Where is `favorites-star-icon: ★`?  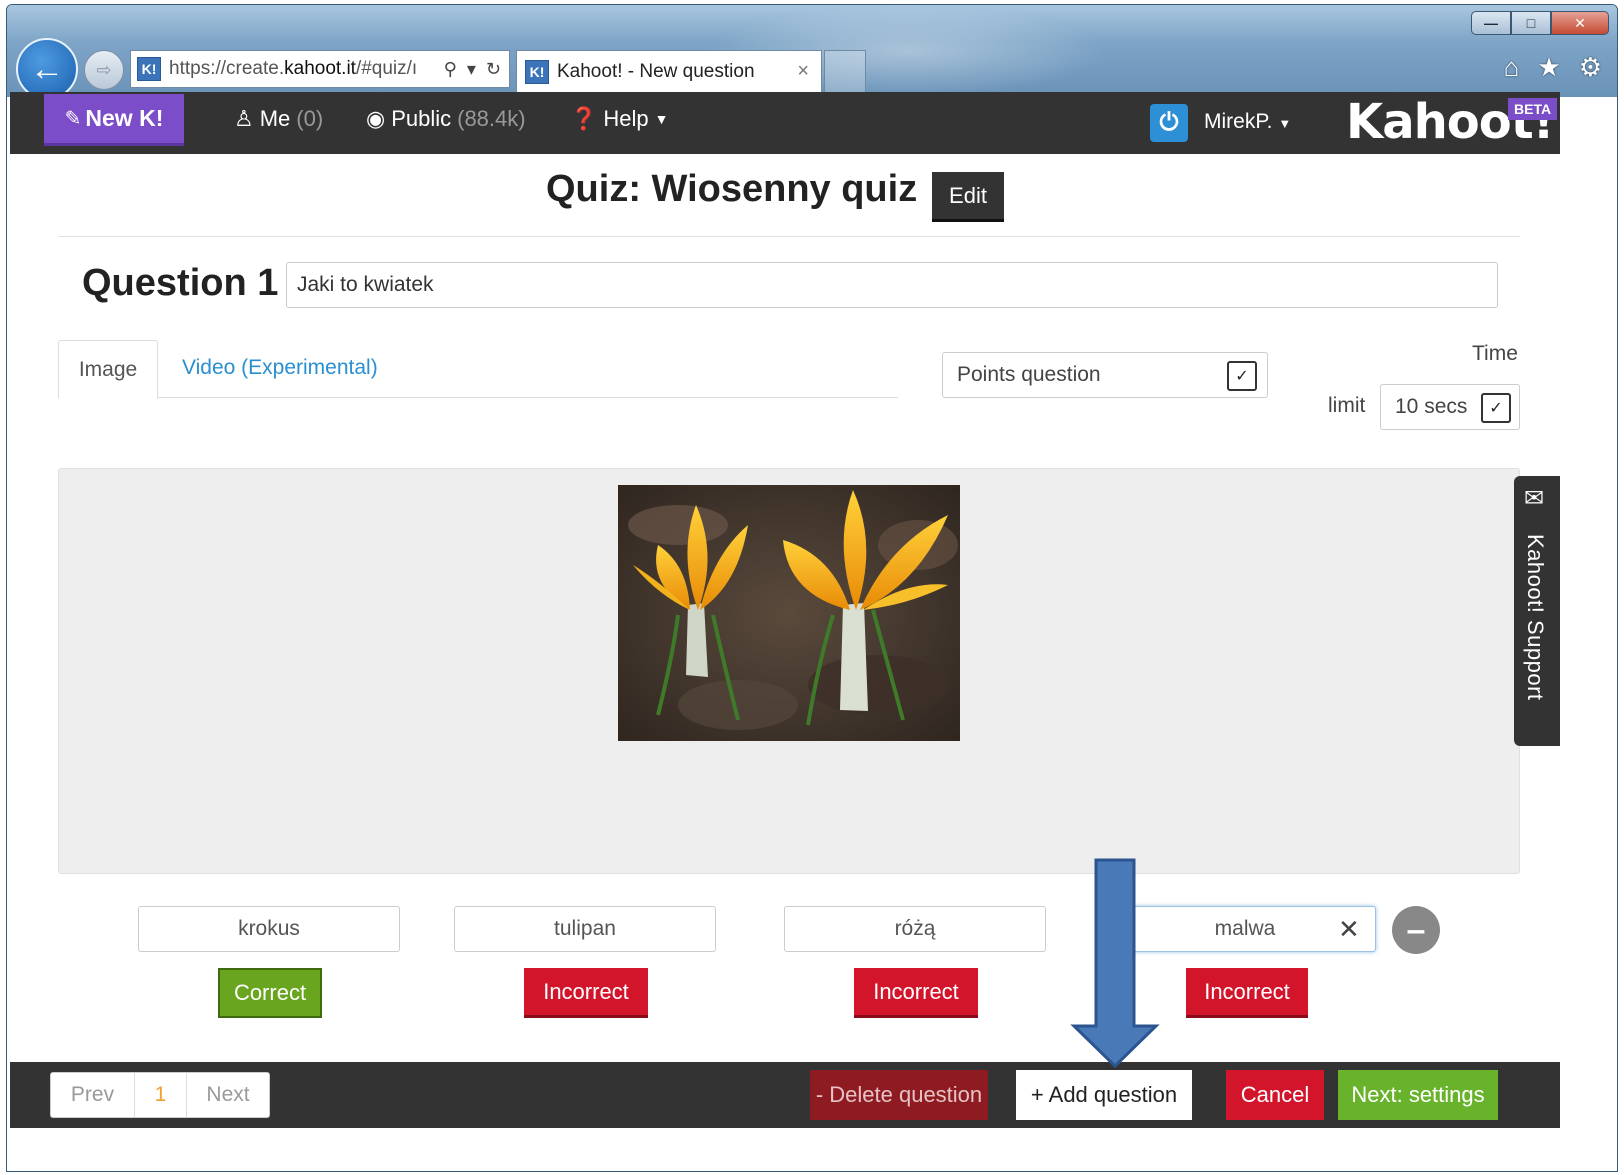 favorites-star-icon: ★ is located at coordinates (1548, 67).